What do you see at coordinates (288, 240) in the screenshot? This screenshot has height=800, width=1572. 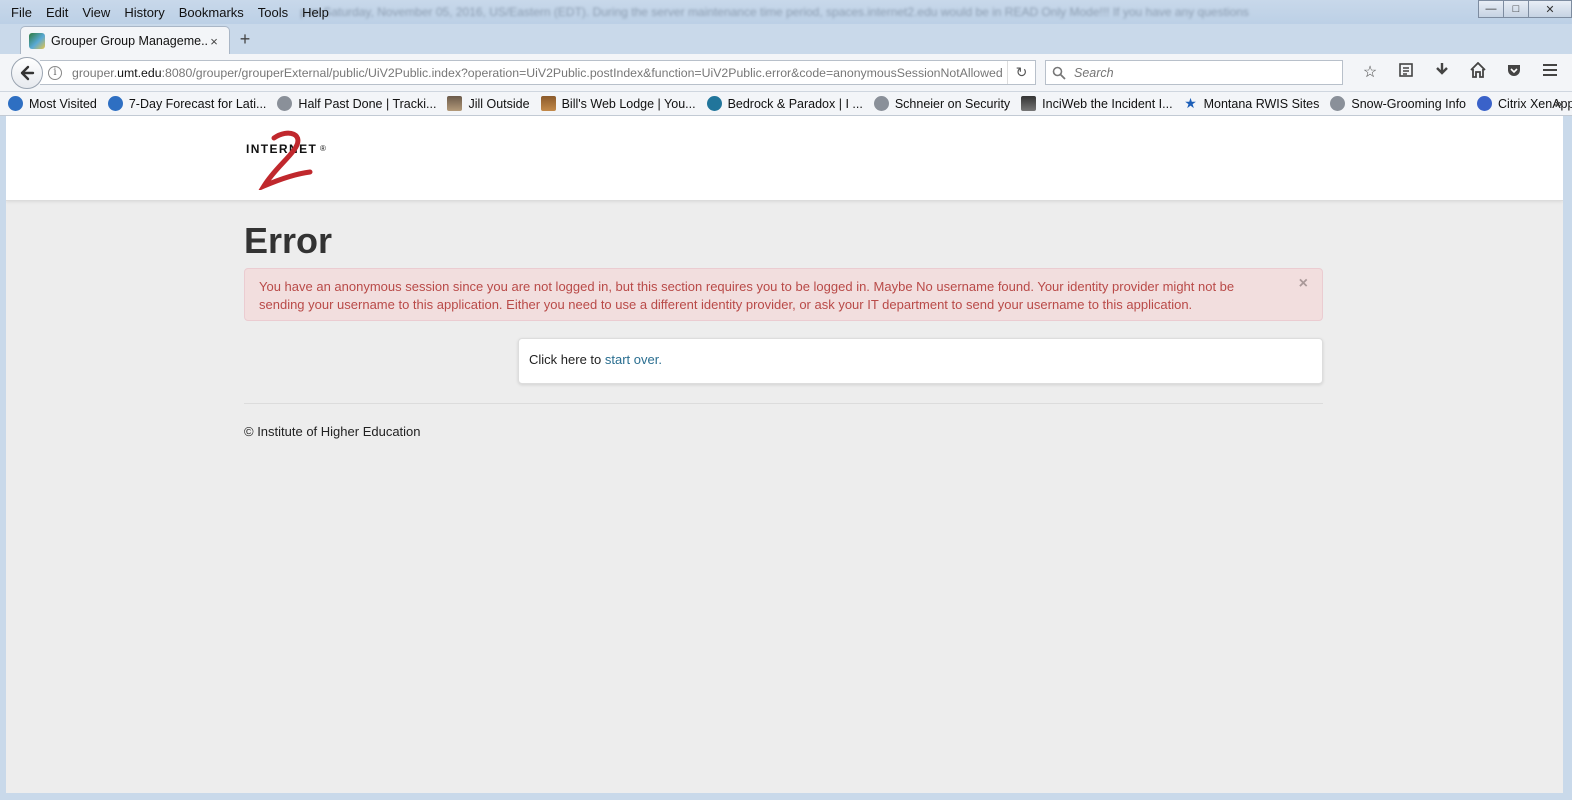 I see `page-title: Error` at bounding box center [288, 240].